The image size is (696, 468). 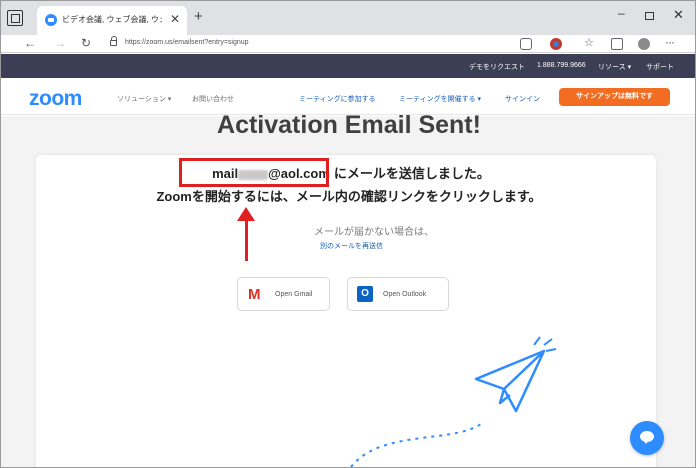 What do you see at coordinates (51, 20) in the screenshot?
I see `zoom-favicon-icon` at bounding box center [51, 20].